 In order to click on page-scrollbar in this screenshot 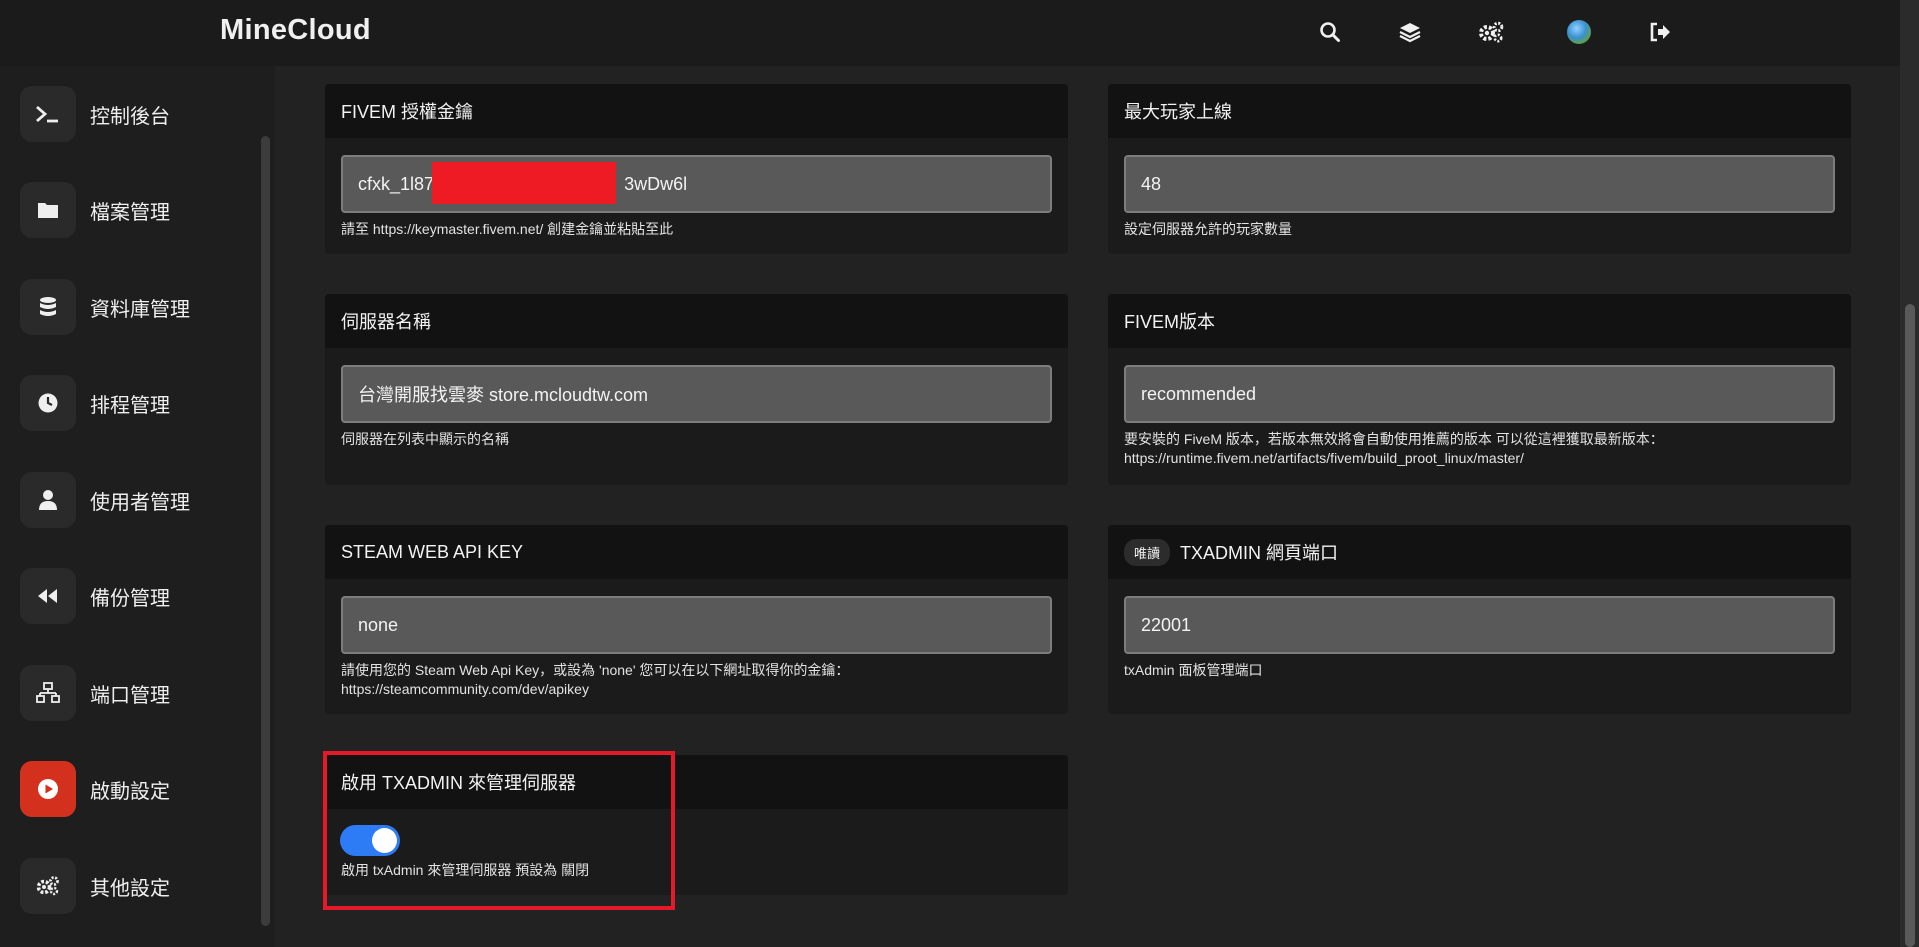, I will do `click(1909, 473)`.